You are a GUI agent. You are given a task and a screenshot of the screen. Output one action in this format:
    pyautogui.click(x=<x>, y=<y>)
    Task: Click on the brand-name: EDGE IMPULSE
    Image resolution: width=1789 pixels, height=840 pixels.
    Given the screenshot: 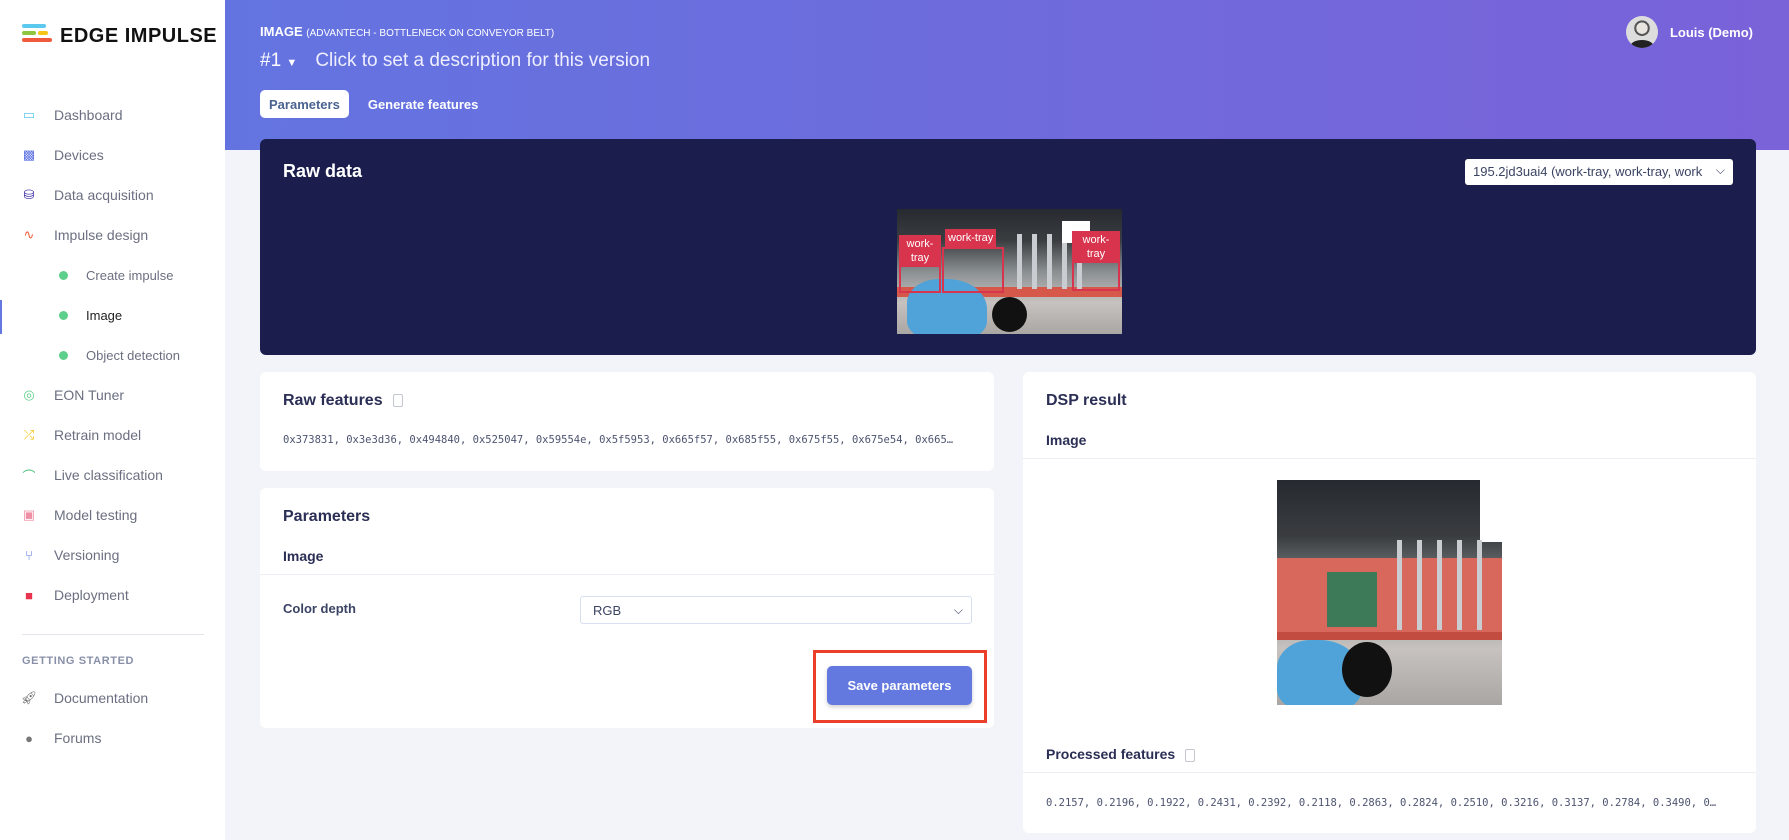 What is the action you would take?
    pyautogui.click(x=139, y=35)
    